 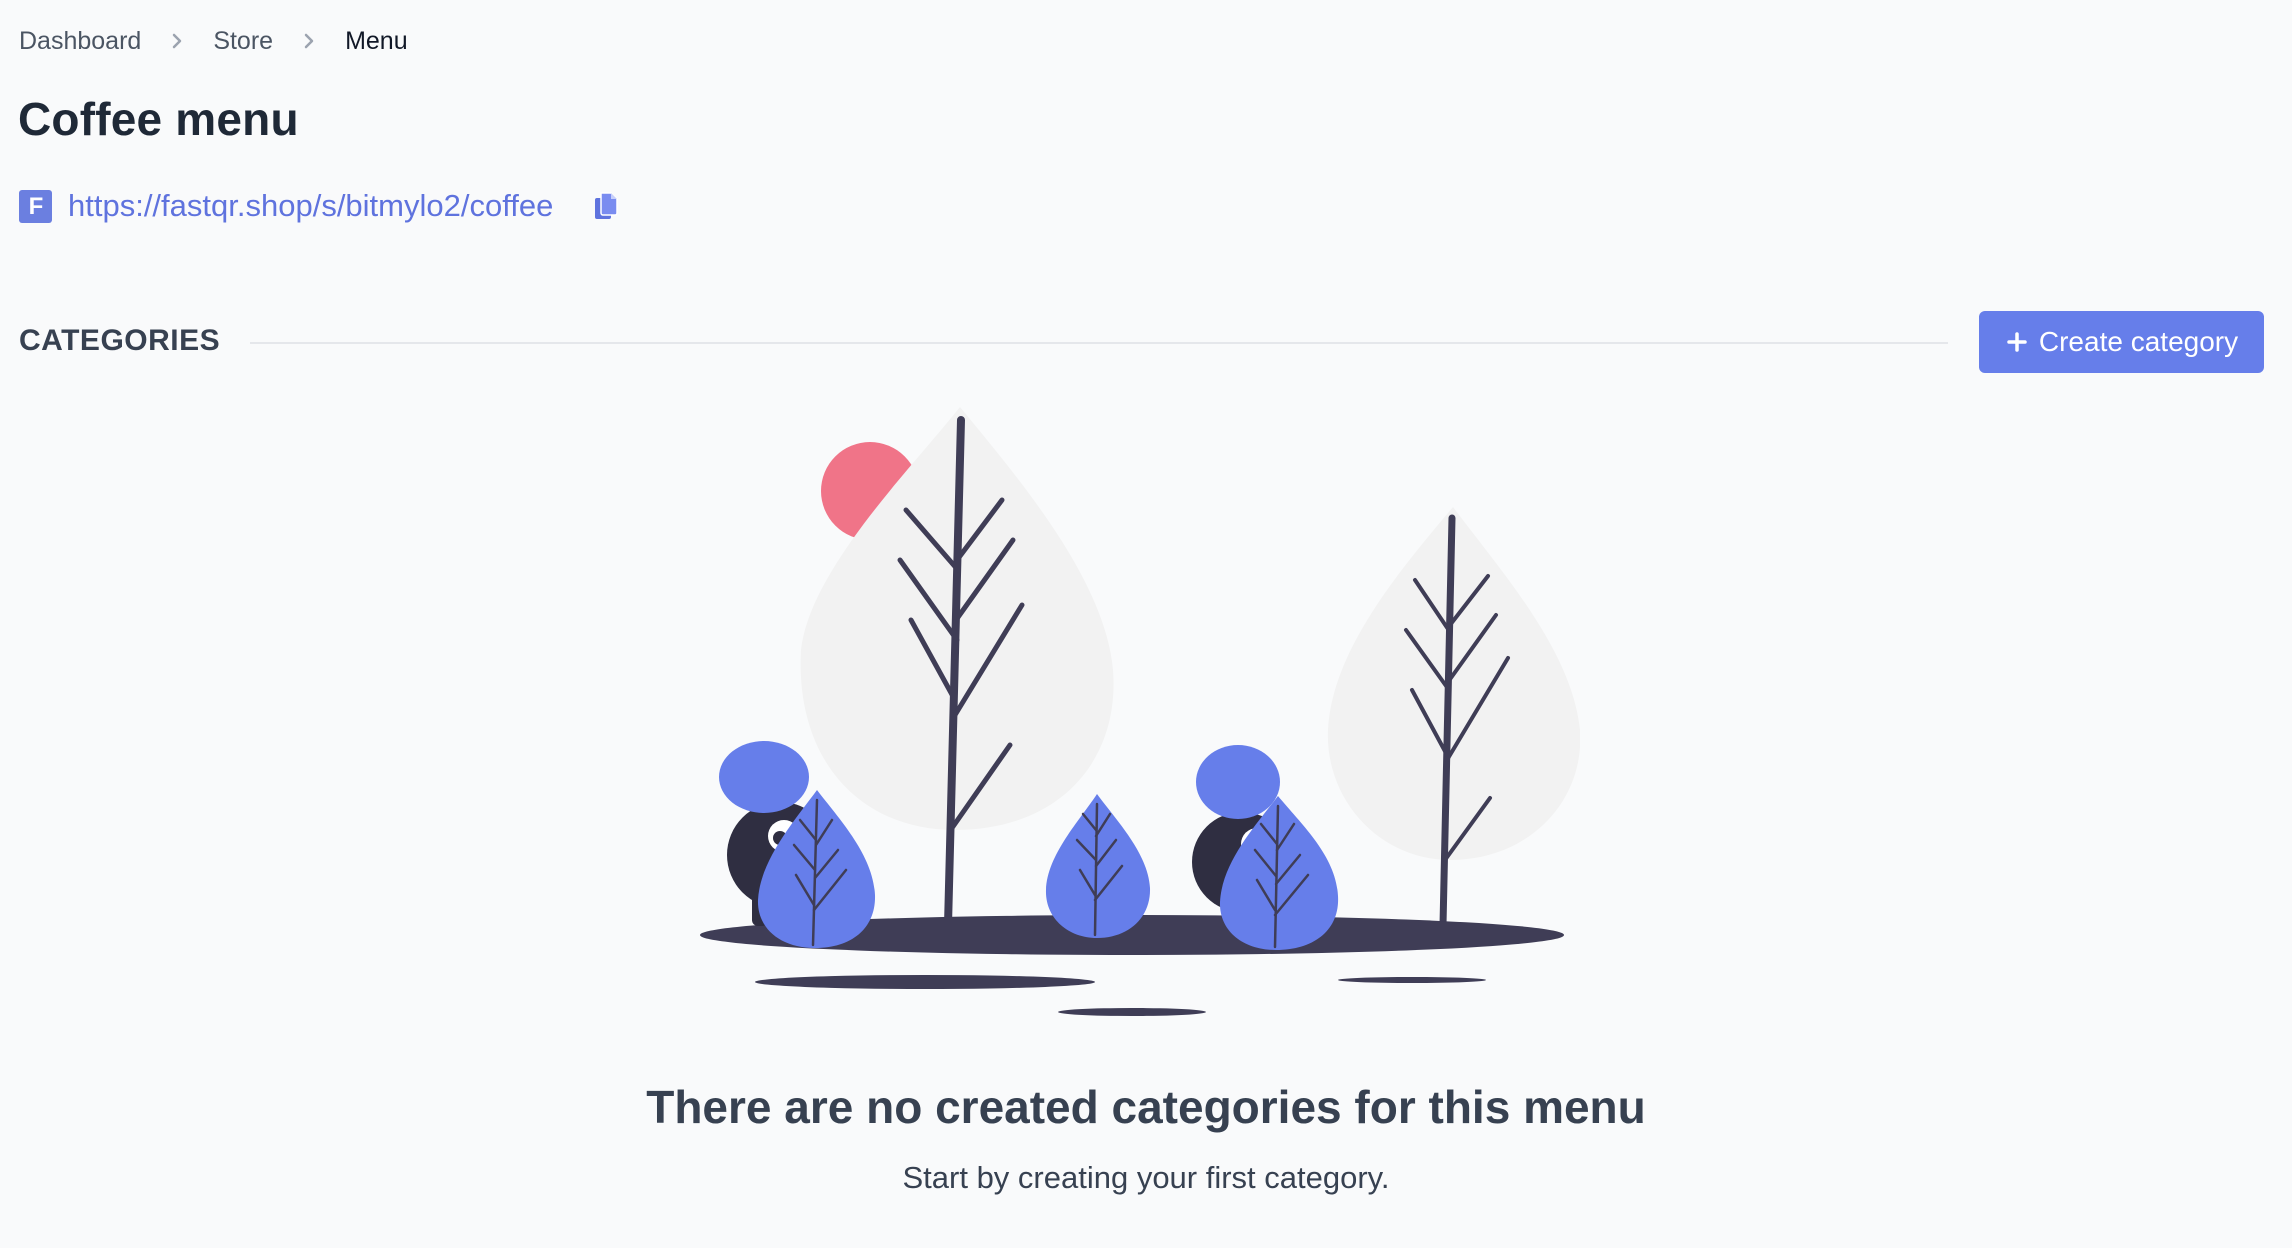 I want to click on store-favicon-icon: F, so click(x=35, y=206).